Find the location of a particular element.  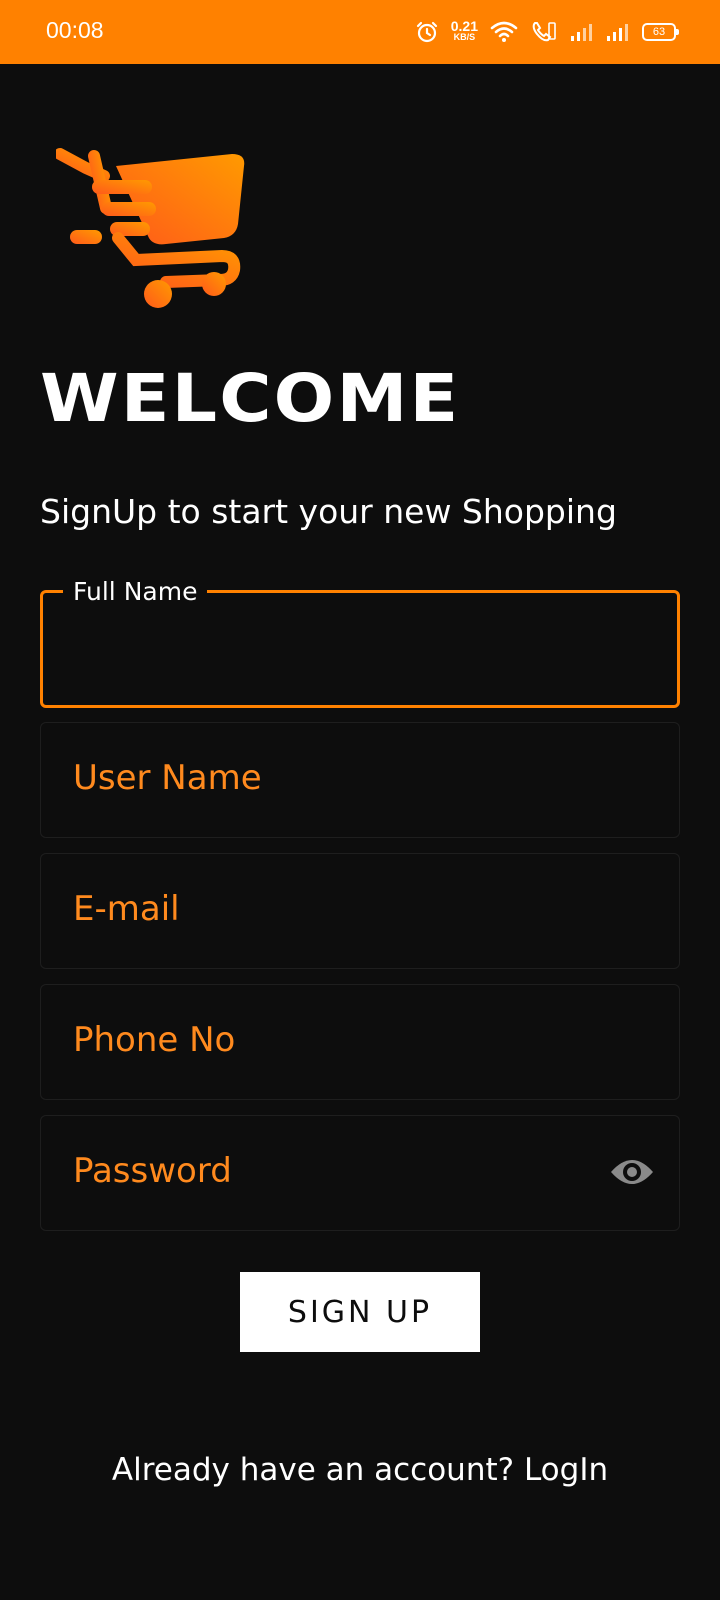

status-icons: 0.21 KB/S 63 is located at coordinates (547, 32).